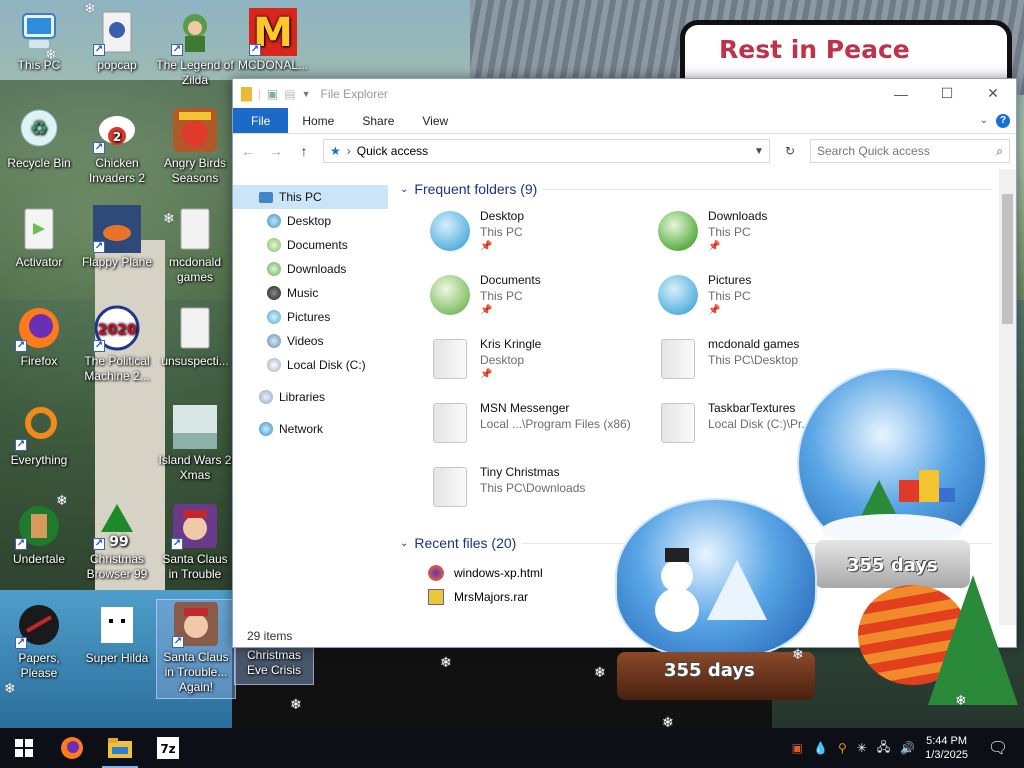 Image resolution: width=1024 pixels, height=768 pixels. Describe the element at coordinates (310, 317) in the screenshot. I see `nav-item-pictures: Pictures` at that location.